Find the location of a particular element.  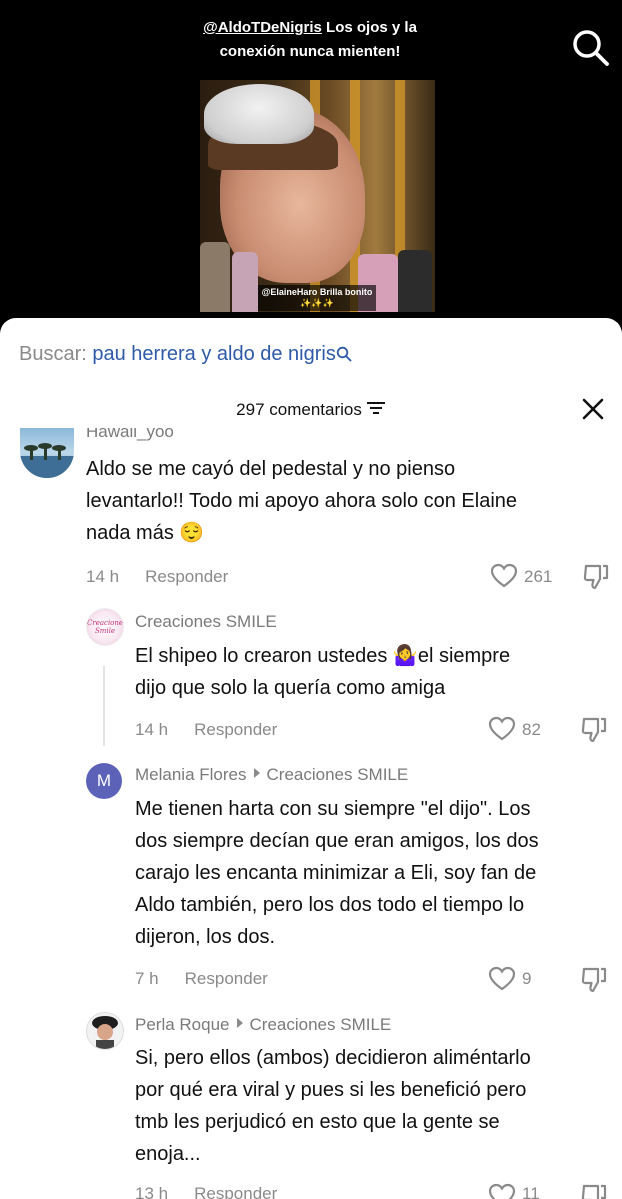

comments-header: 297 comentarios is located at coordinates (311, 411).